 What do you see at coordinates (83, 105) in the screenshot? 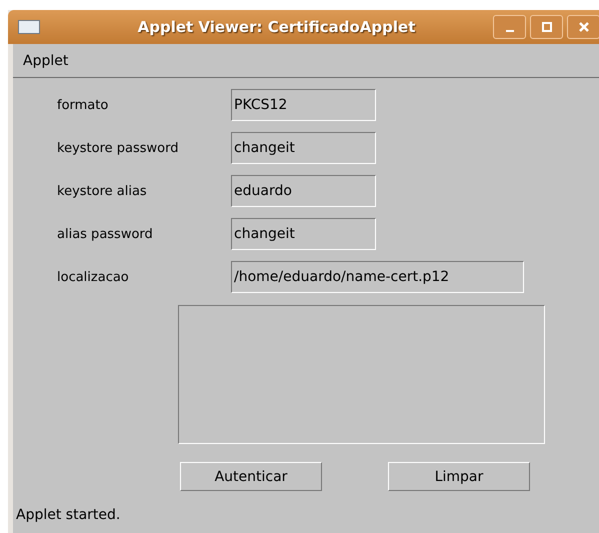
I see `field-label: formato` at bounding box center [83, 105].